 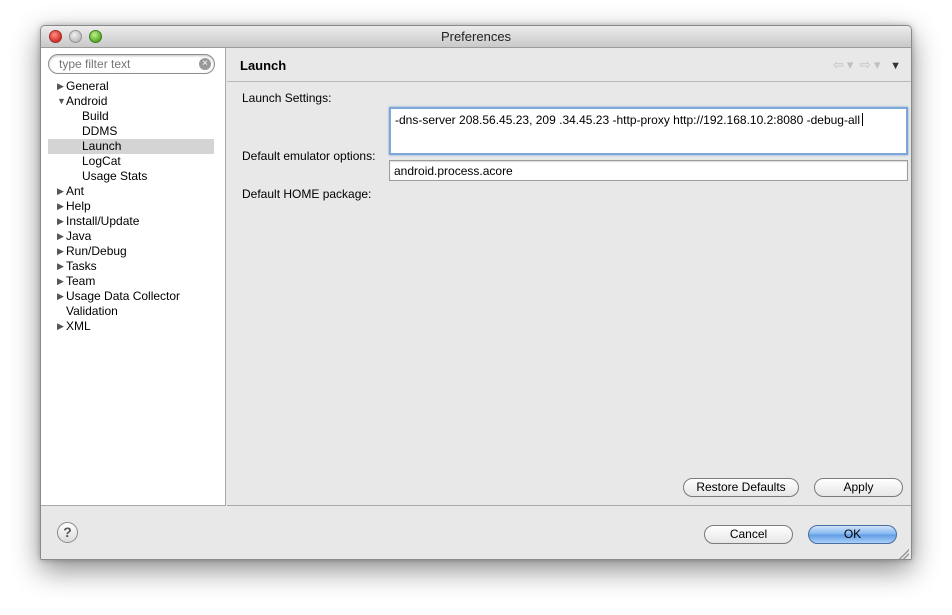 What do you see at coordinates (741, 487) in the screenshot?
I see `restore-defaults-button: Restore Defaults` at bounding box center [741, 487].